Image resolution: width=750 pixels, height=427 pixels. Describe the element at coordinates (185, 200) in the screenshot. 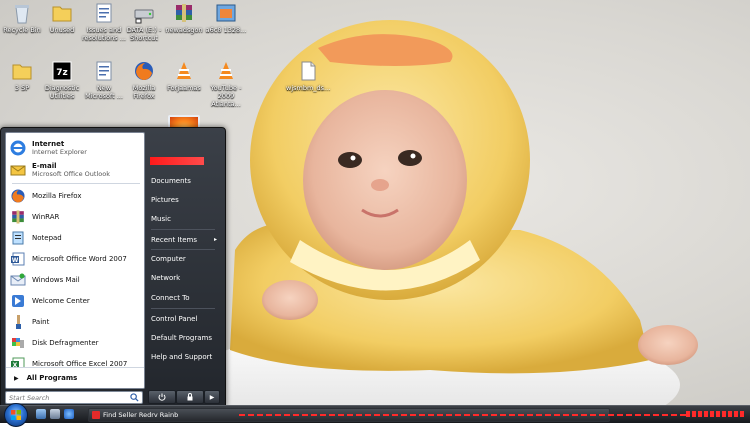

I see `places-pictures: Pictures` at that location.